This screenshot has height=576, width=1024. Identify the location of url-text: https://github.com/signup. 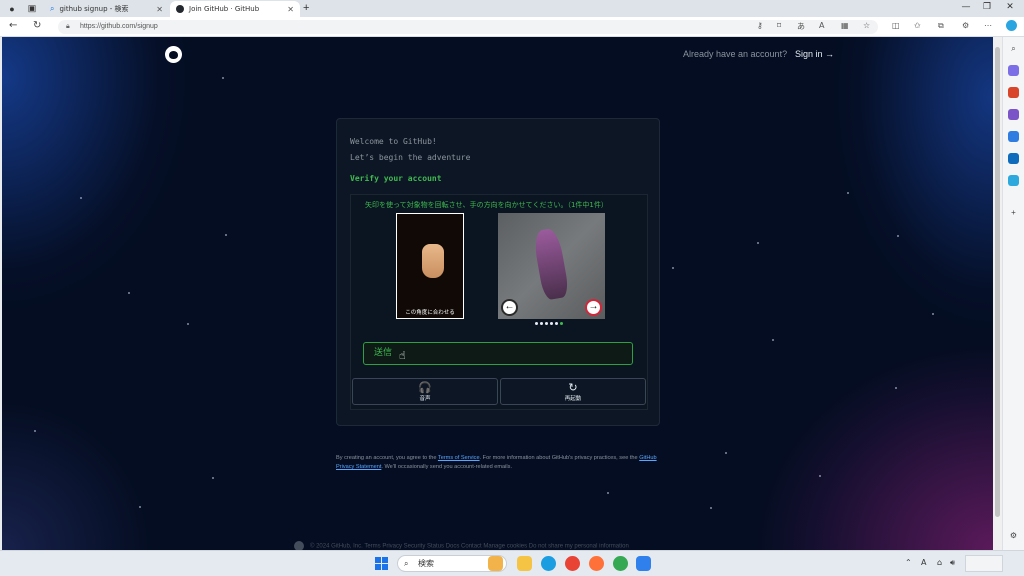
(119, 26).